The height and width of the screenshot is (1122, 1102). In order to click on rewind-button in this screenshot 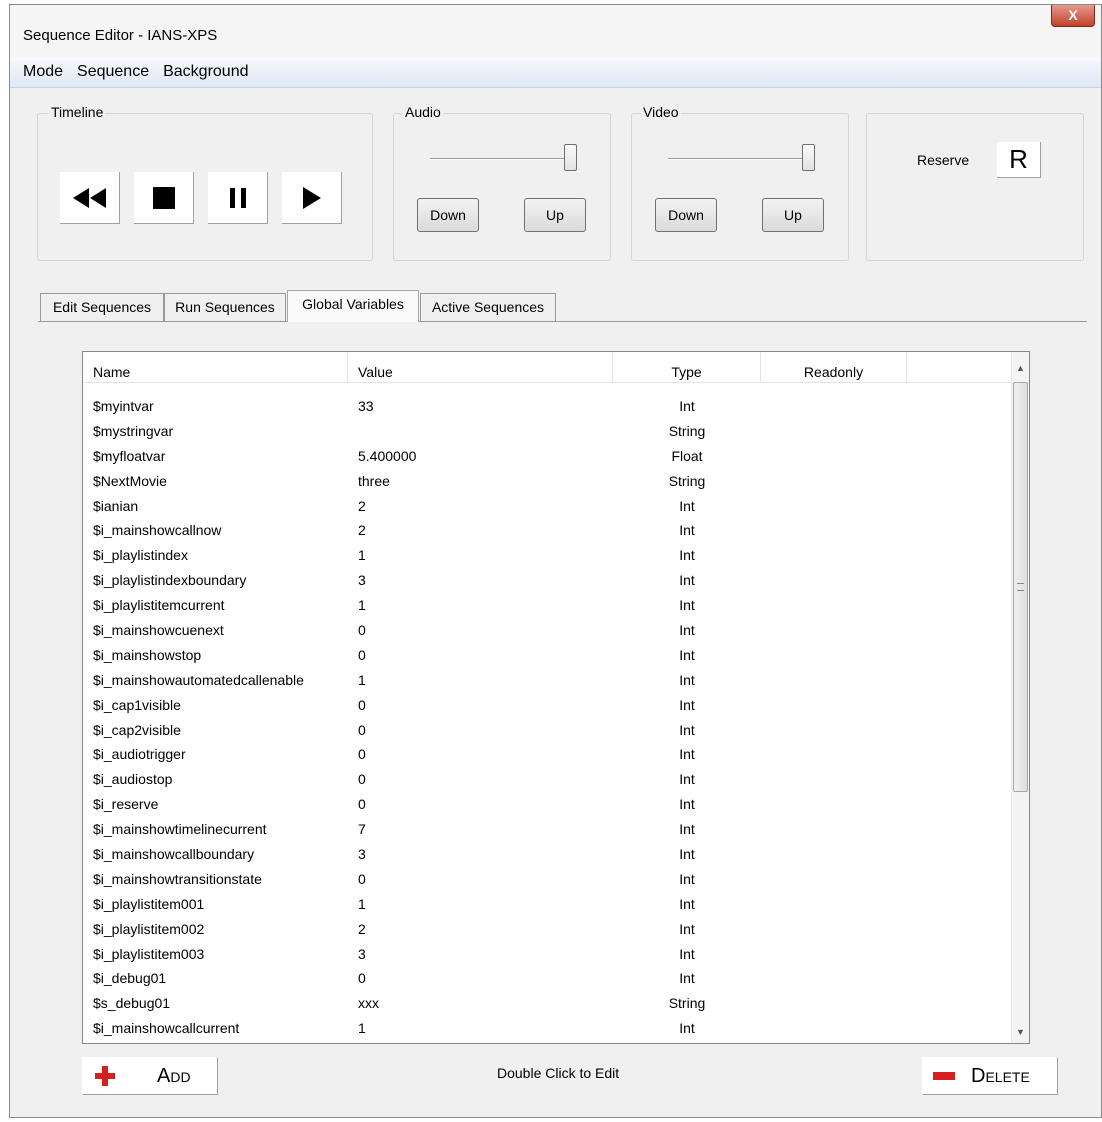, I will do `click(90, 198)`.